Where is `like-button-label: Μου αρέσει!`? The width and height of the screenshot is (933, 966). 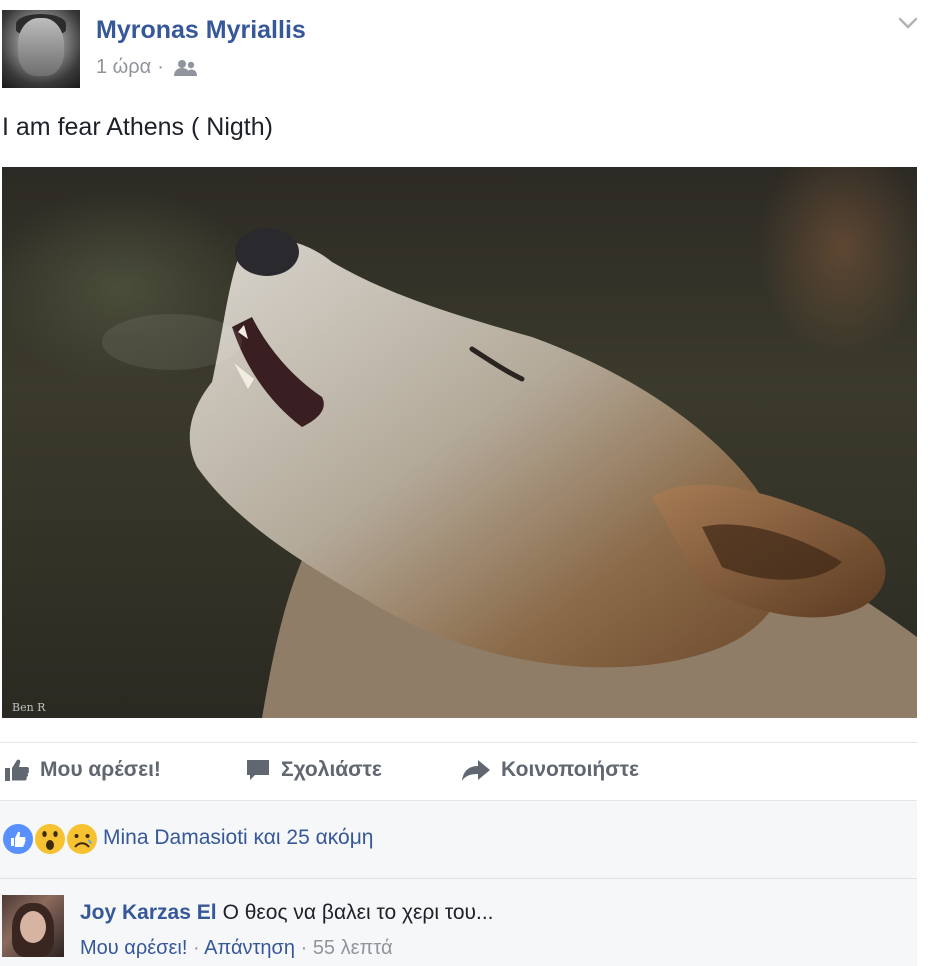
like-button-label: Μου αρέσει! is located at coordinates (100, 769).